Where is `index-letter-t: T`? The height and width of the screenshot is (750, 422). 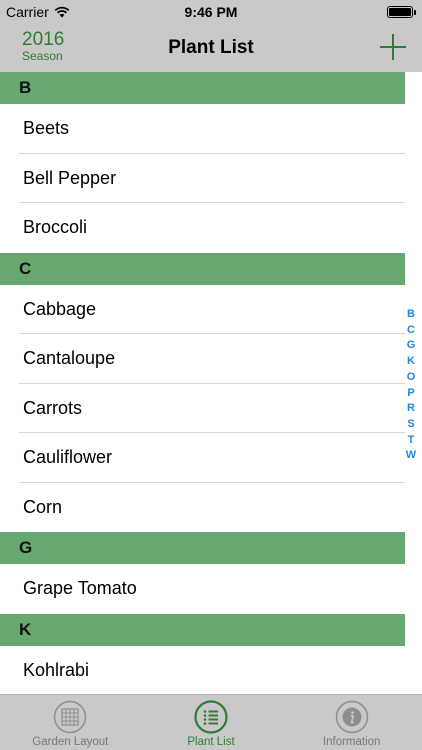
index-letter-t: T is located at coordinates (411, 441).